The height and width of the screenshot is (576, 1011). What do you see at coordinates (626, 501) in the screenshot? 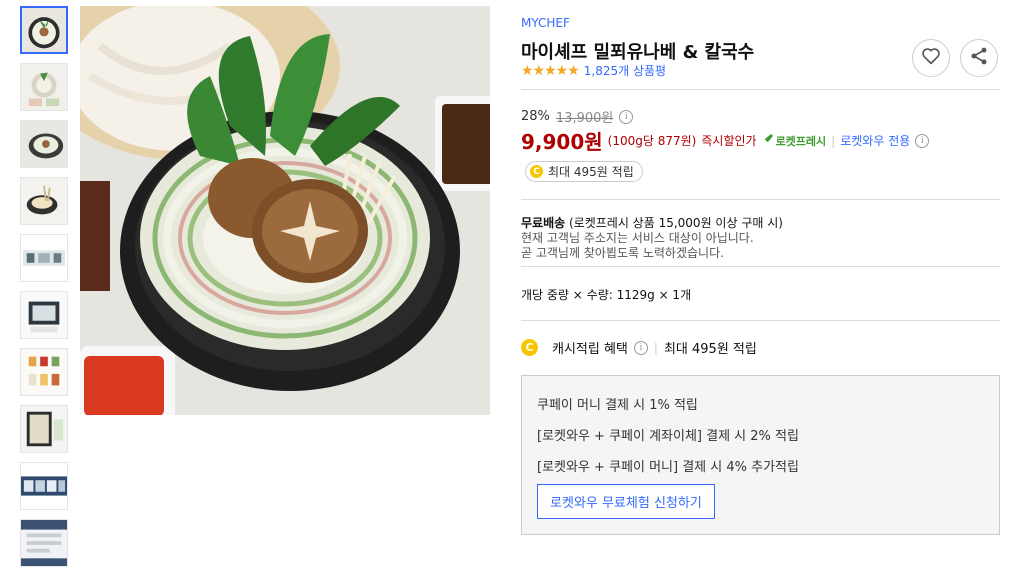
I see `rocket-wow-trial-button: 로켓와우 무료체험 신청하기` at bounding box center [626, 501].